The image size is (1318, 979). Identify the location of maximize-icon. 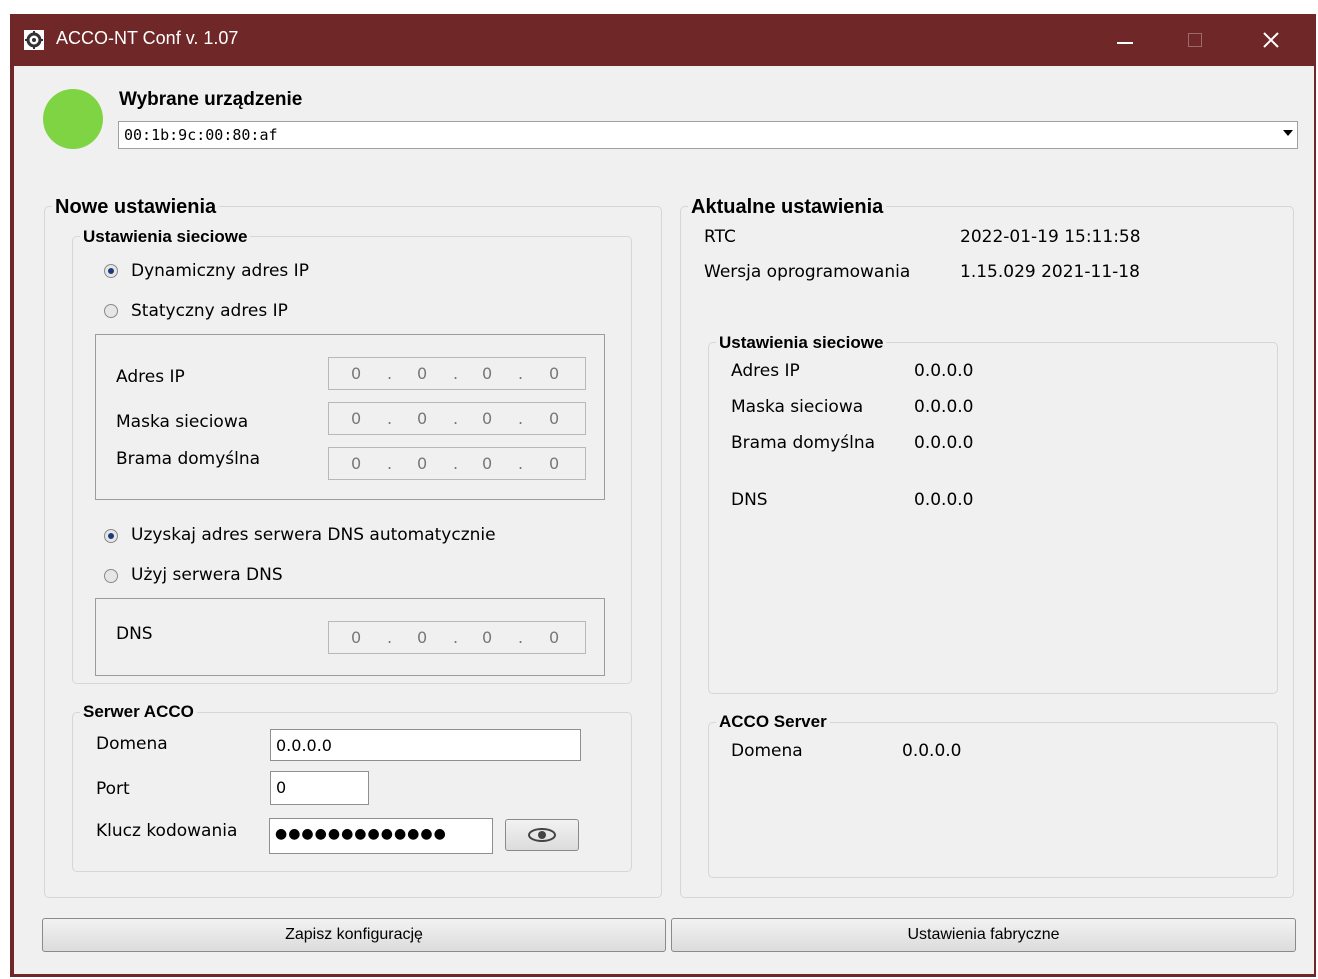
(1195, 40).